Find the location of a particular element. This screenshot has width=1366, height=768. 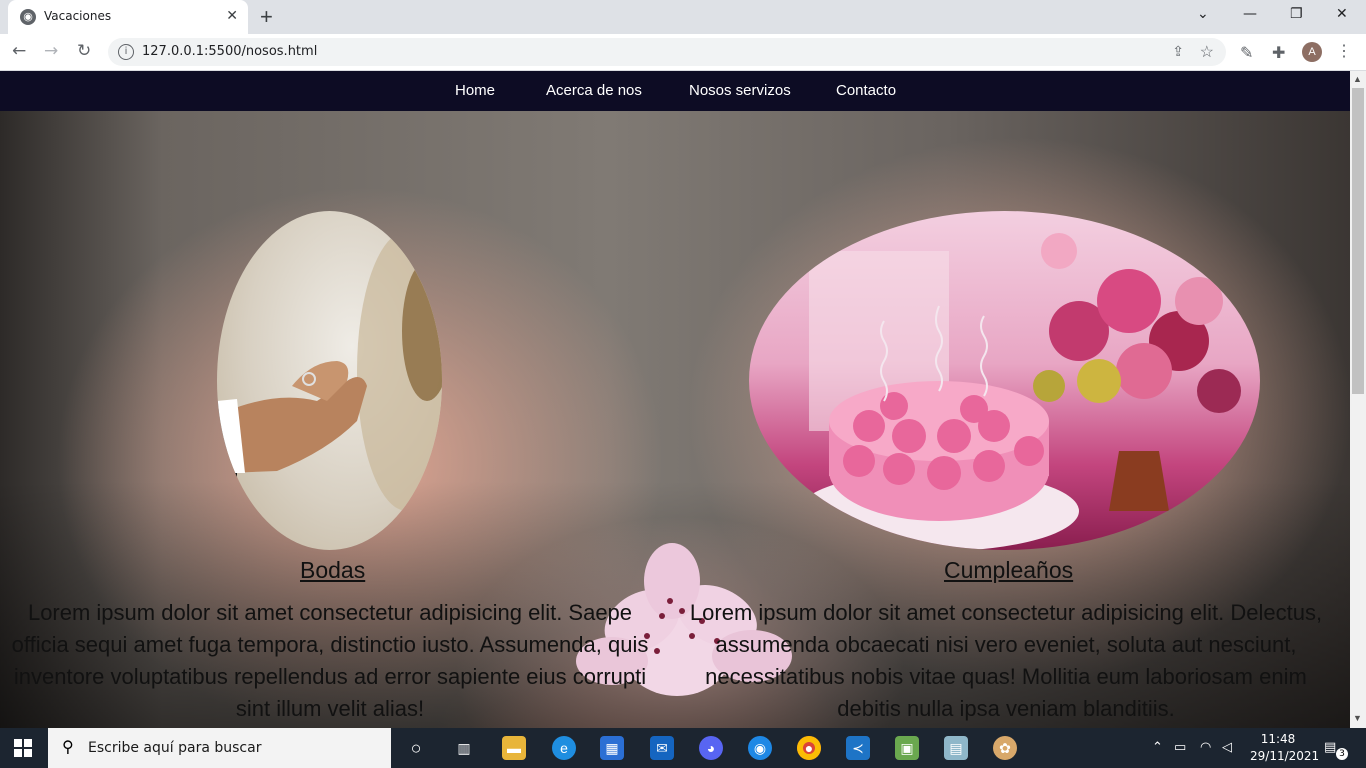

back-button: ← is located at coordinates (19, 51).